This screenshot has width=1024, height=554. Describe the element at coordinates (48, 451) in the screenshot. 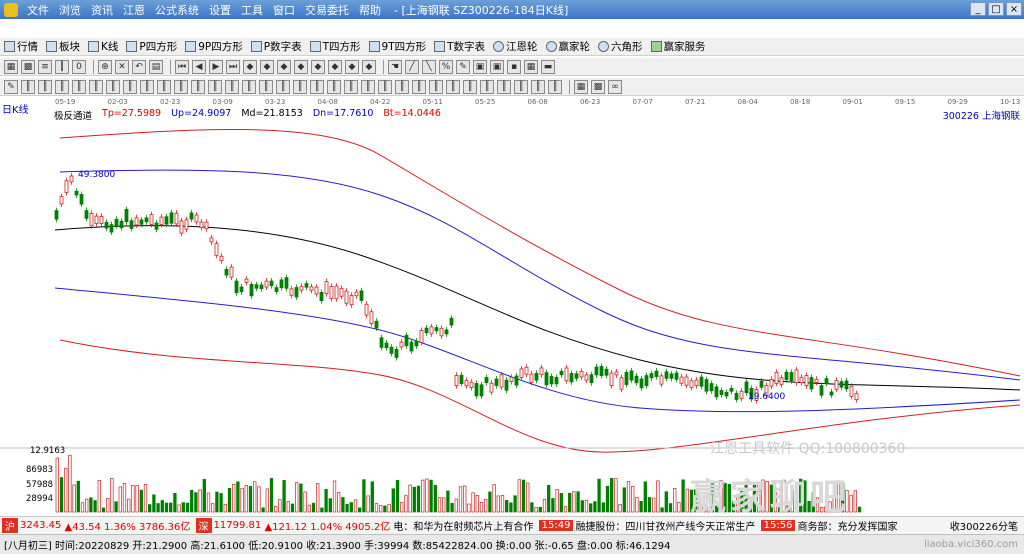

I see `vol-tick: 12.9163` at that location.